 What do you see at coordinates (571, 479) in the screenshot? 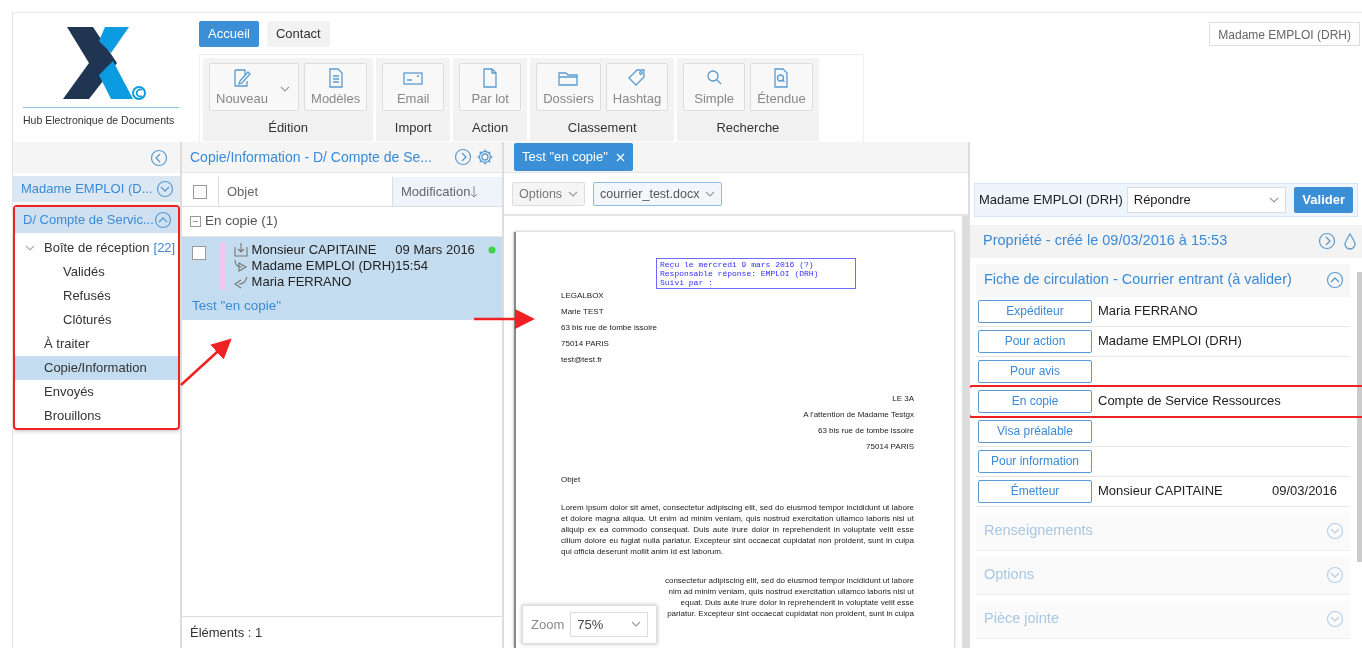
I see `subject-line: Objet` at bounding box center [571, 479].